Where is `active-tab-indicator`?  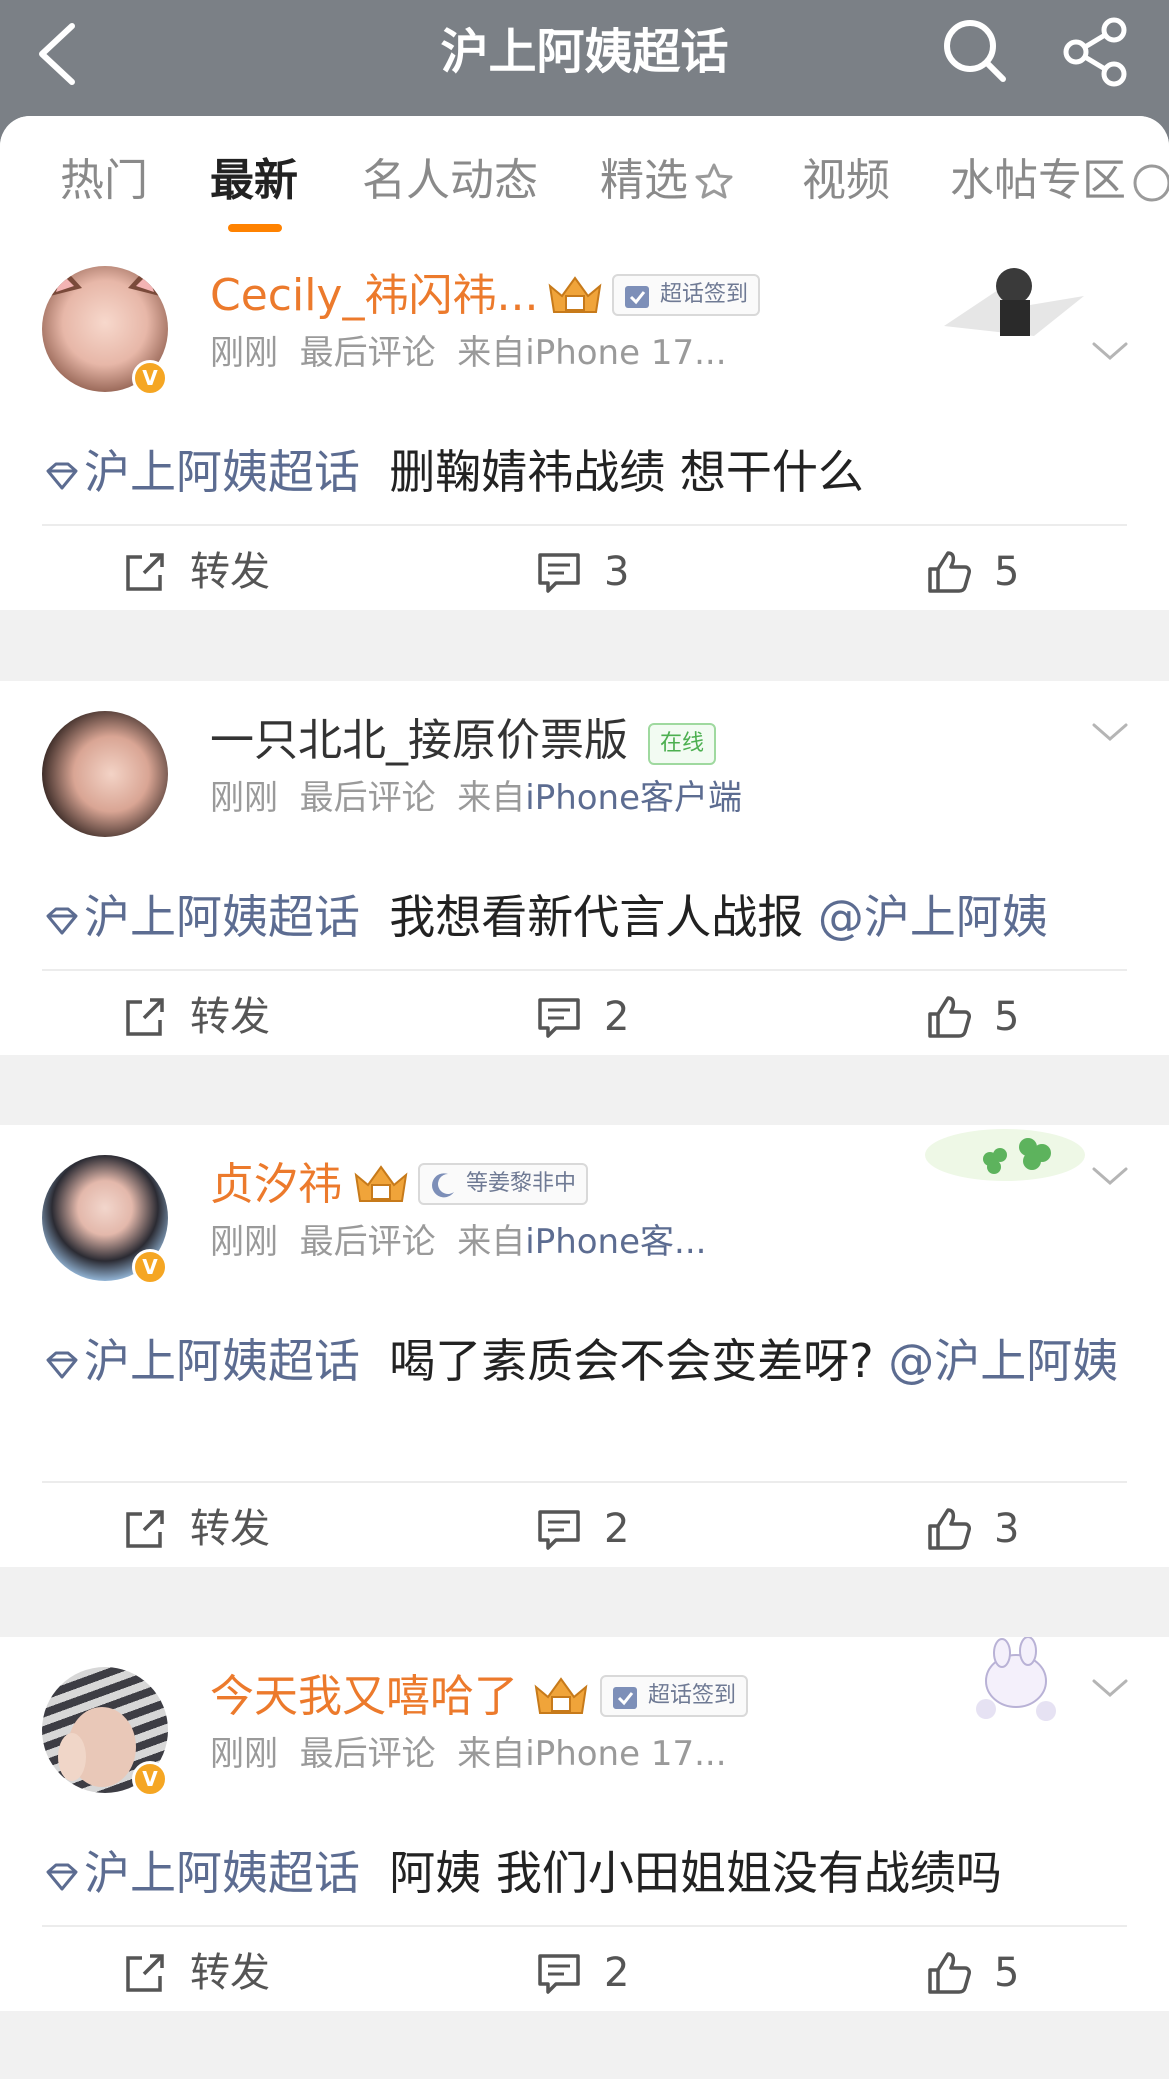
active-tab-indicator is located at coordinates (255, 228).